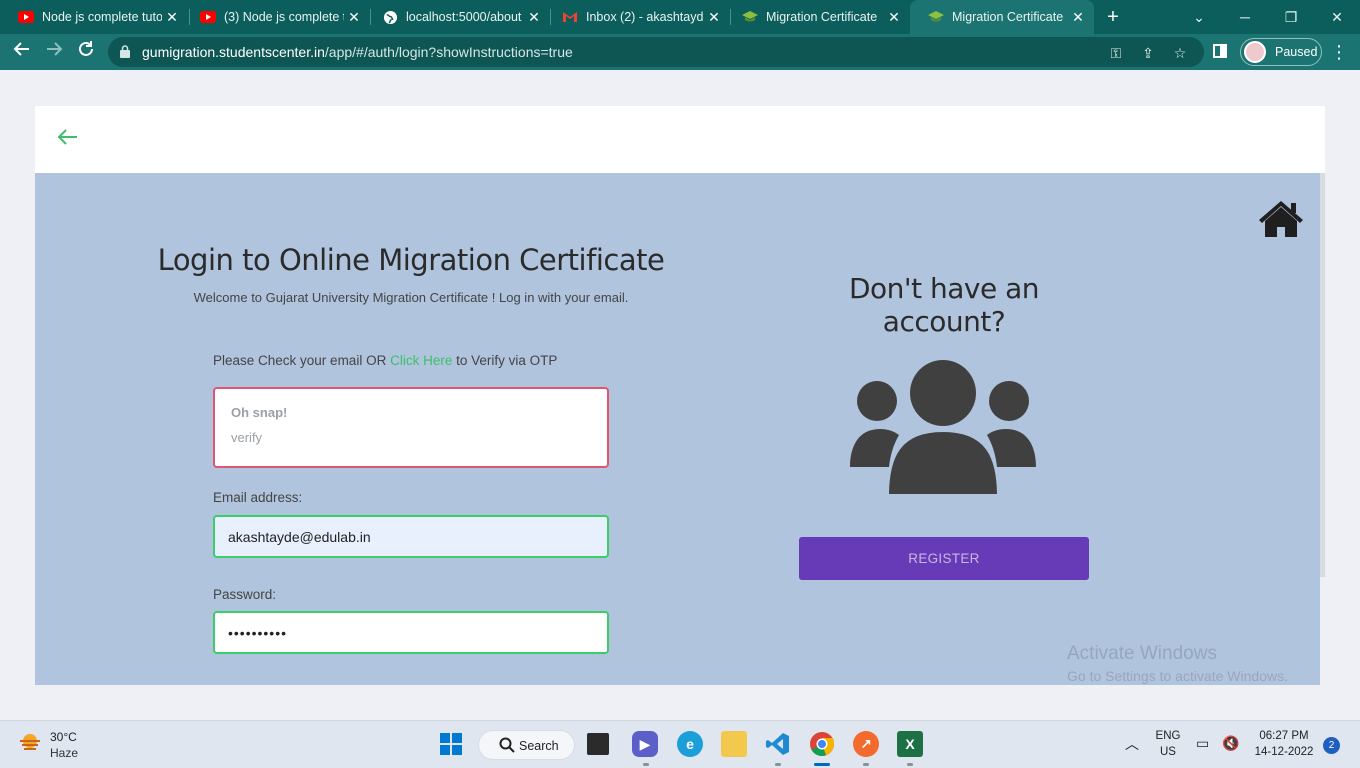 This screenshot has width=1360, height=768. Describe the element at coordinates (21, 49) in the screenshot. I see `arrow-left-icon` at that location.